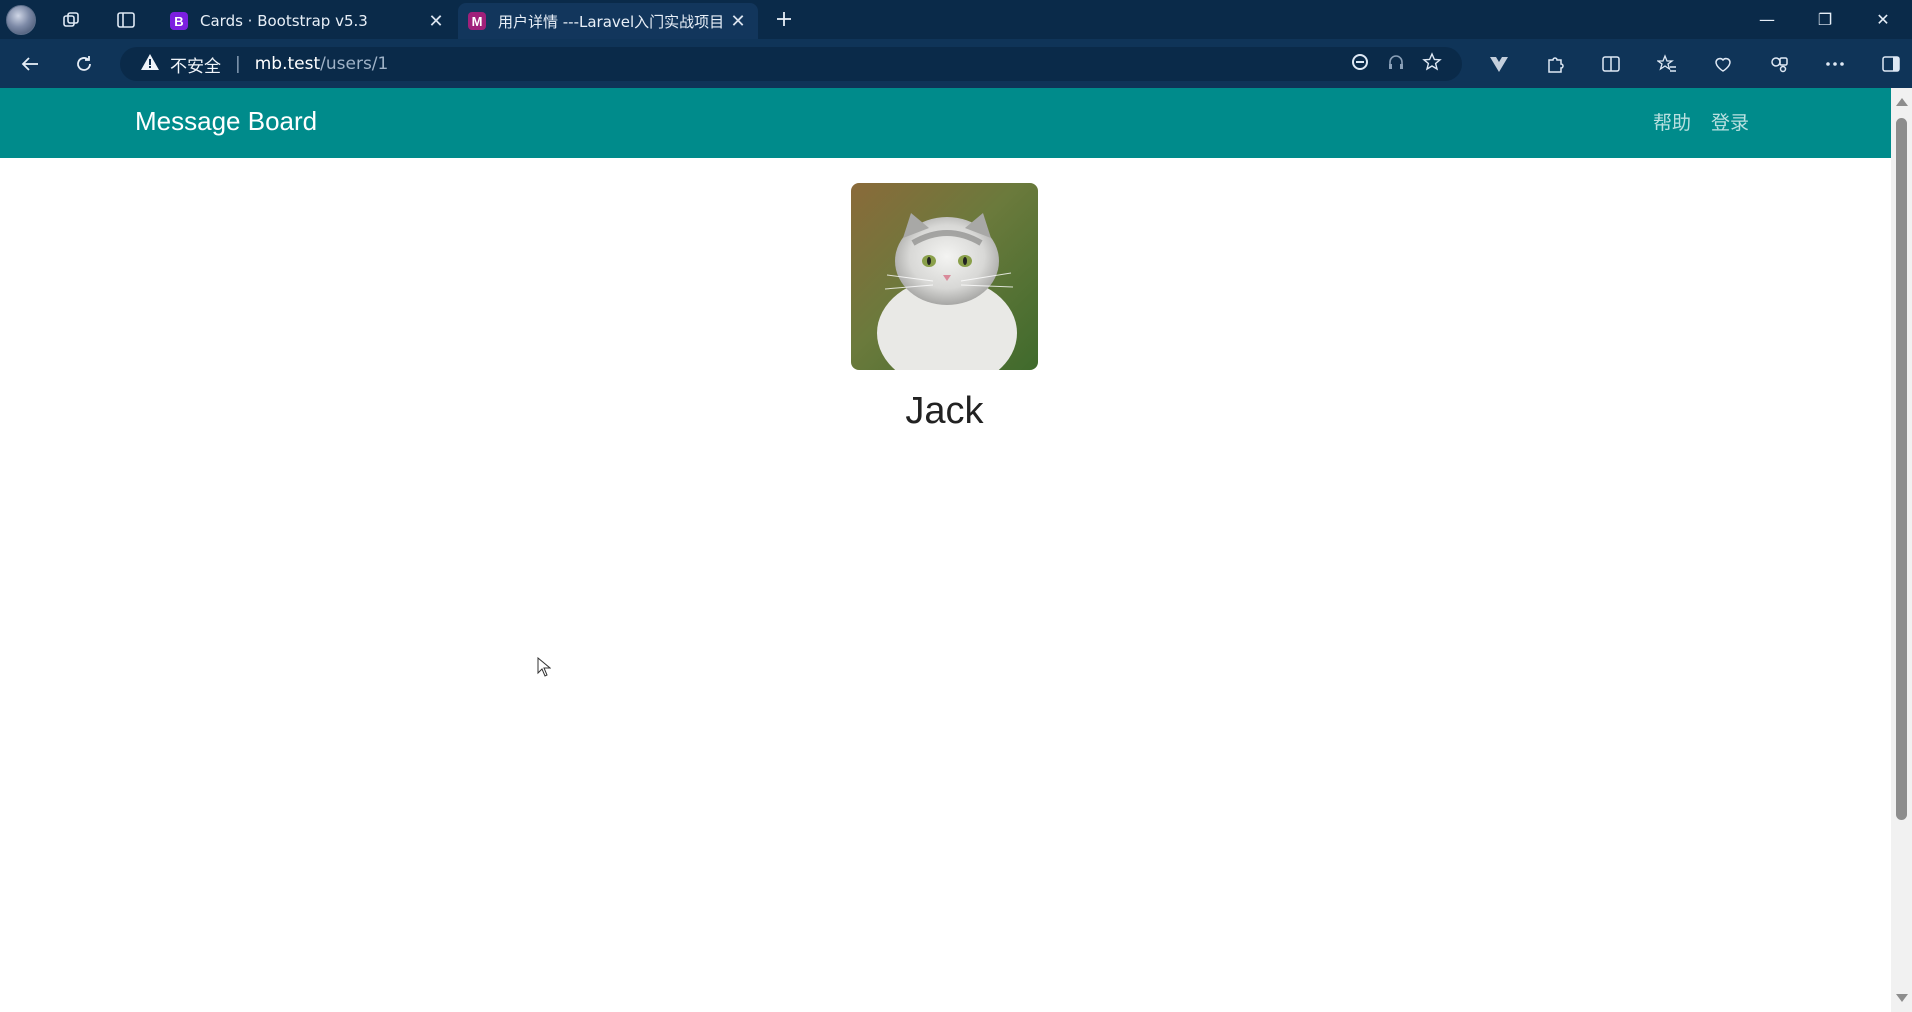  Describe the element at coordinates (1611, 64) in the screenshot. I see `split-screen-icon` at that location.